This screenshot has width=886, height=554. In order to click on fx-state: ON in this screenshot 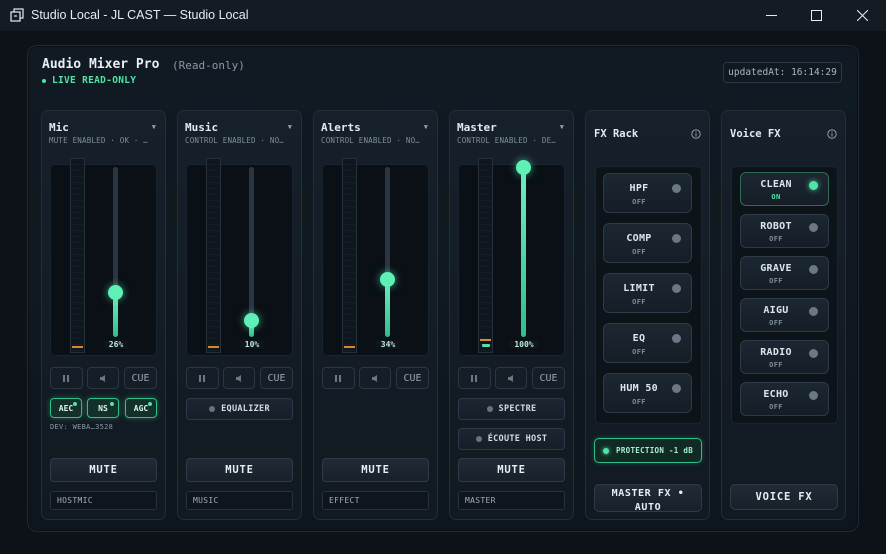, I will do `click(776, 197)`.